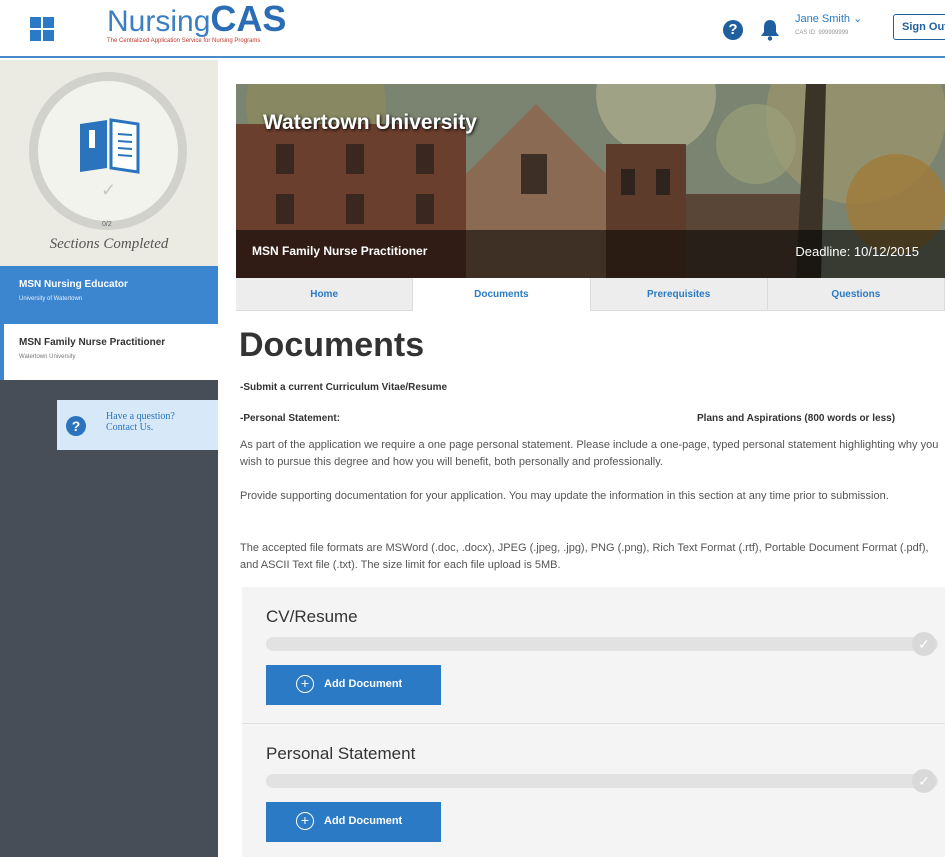  Describe the element at coordinates (857, 251) in the screenshot. I see `deadline: Deadline: 10/12/2015` at that location.